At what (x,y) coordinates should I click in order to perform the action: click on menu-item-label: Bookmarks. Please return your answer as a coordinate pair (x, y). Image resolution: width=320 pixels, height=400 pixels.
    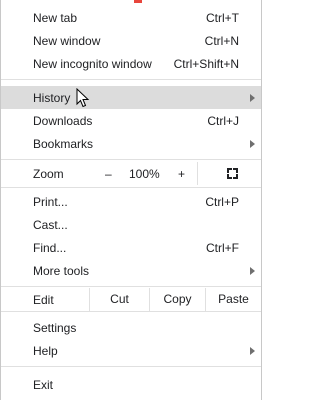
    Looking at the image, I should click on (63, 143).